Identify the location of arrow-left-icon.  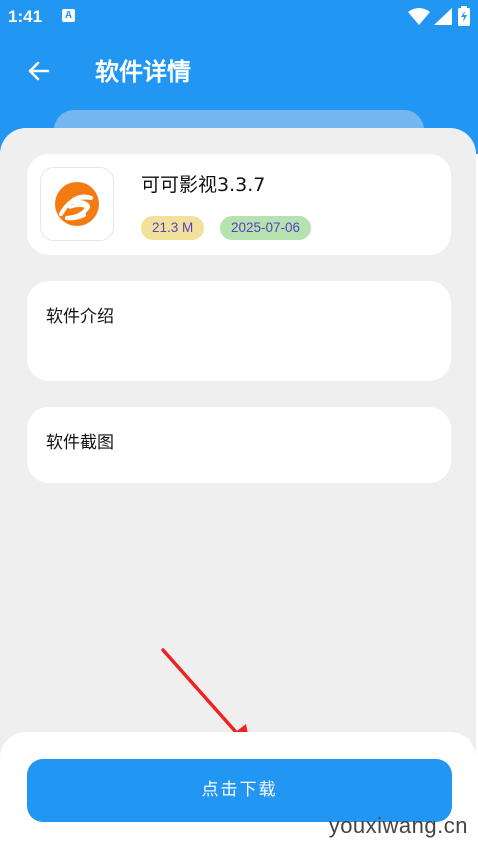
(39, 71).